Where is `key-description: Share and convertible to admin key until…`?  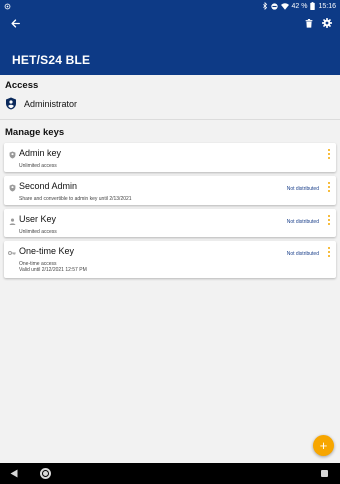
key-description: Share and convertible to admin key until… is located at coordinates (75, 199).